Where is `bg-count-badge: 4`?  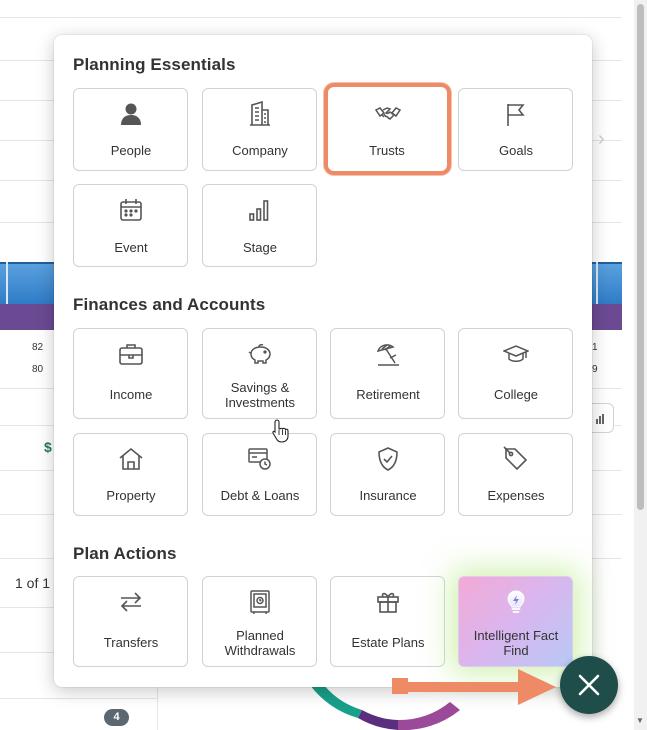 bg-count-badge: 4 is located at coordinates (116, 717).